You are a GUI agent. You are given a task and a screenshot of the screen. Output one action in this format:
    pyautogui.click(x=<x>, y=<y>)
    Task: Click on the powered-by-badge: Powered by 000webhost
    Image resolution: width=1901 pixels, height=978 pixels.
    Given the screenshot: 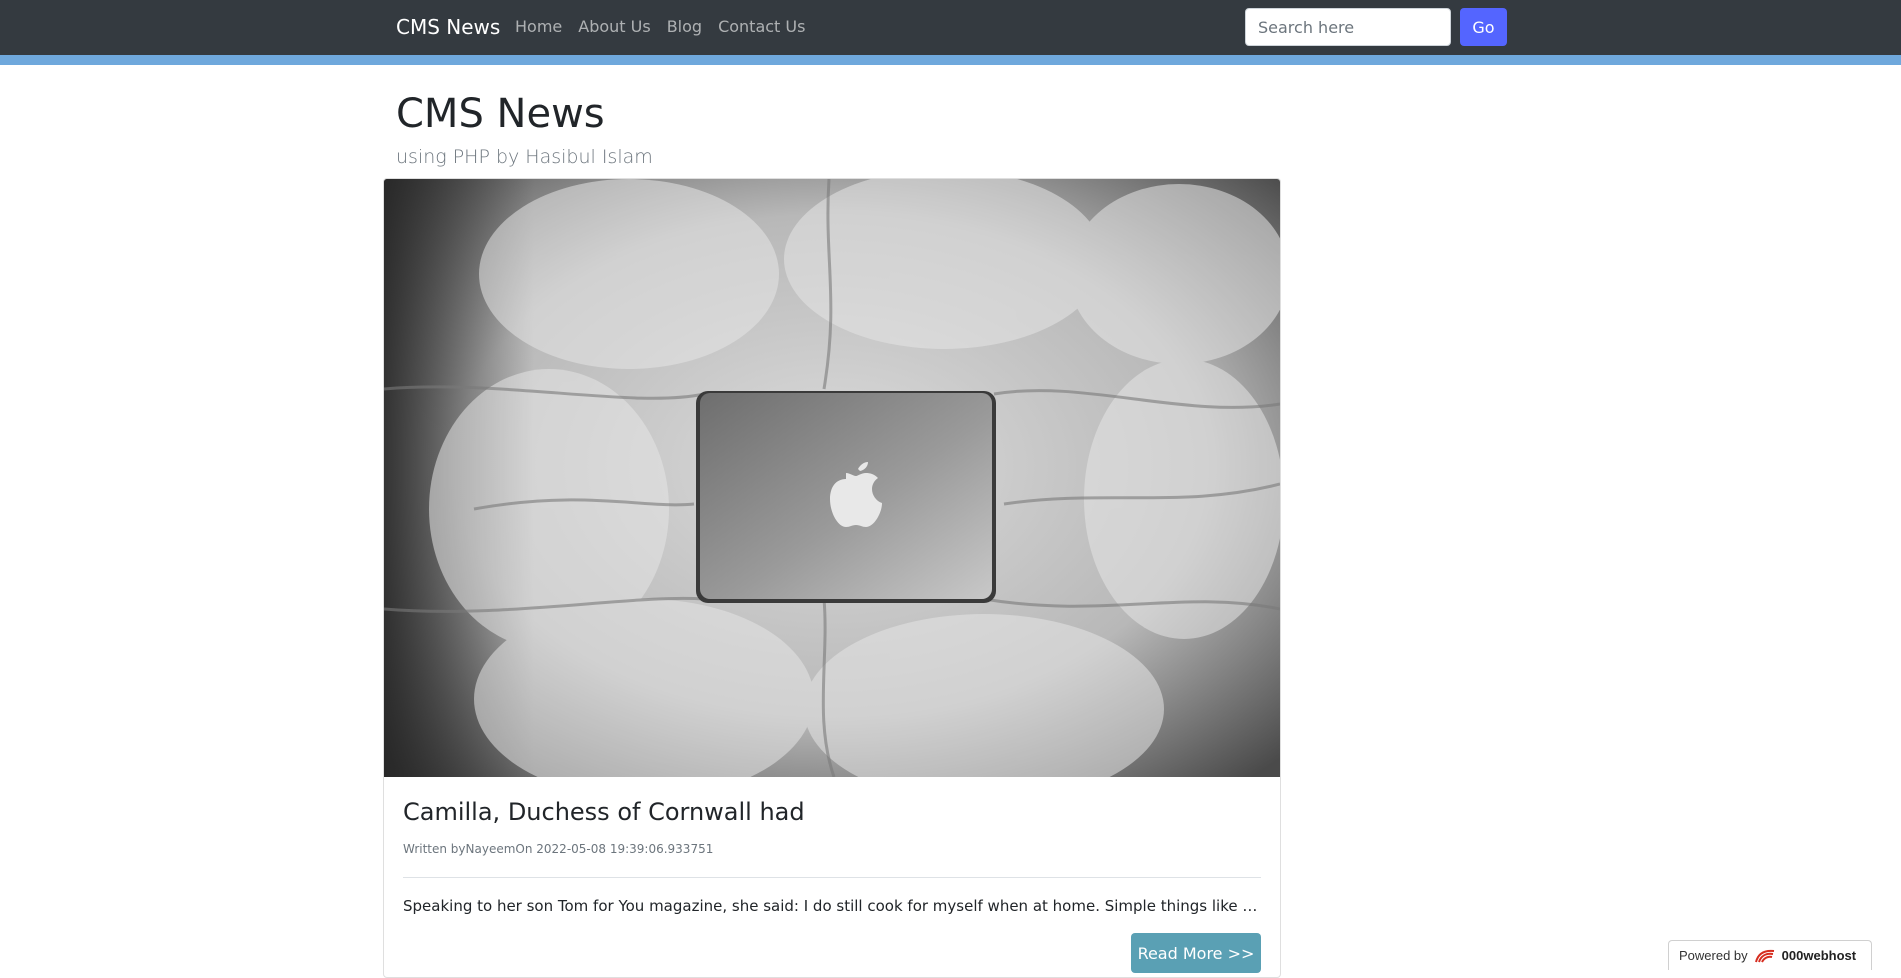 What is the action you would take?
    pyautogui.click(x=1770, y=955)
    